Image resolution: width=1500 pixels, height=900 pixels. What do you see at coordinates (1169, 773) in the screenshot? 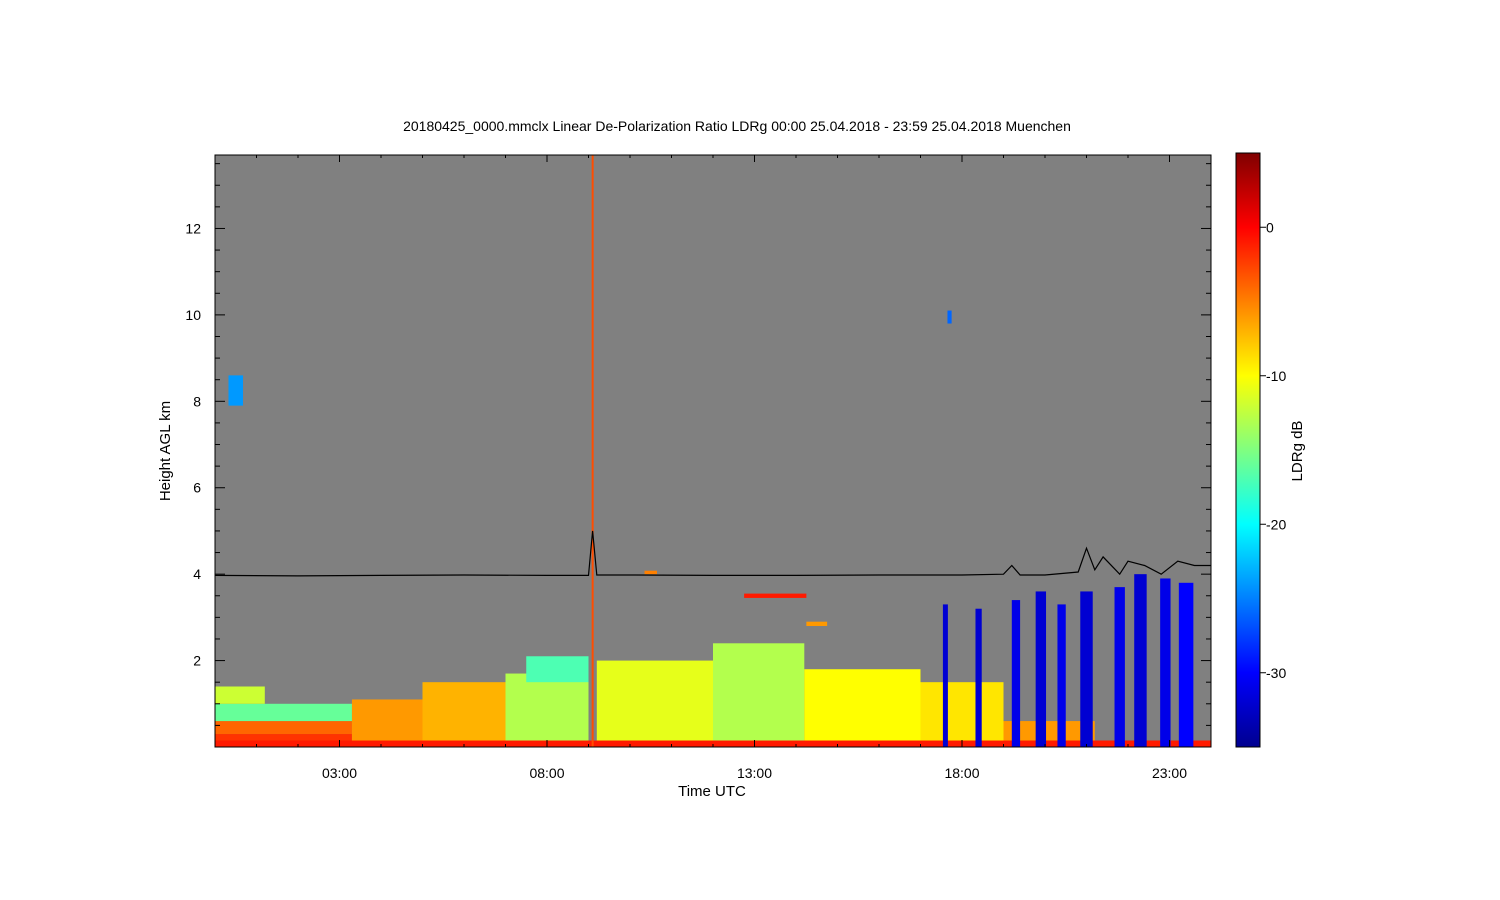
I see `x-tick-label: 23:00` at bounding box center [1169, 773].